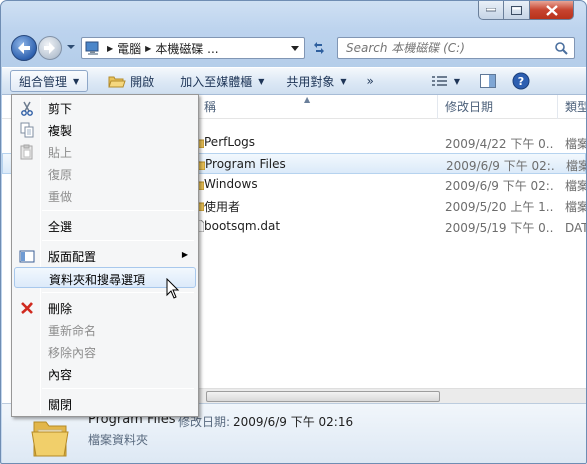  I want to click on share-with-button: 共用對象 ▼, so click(316, 81).